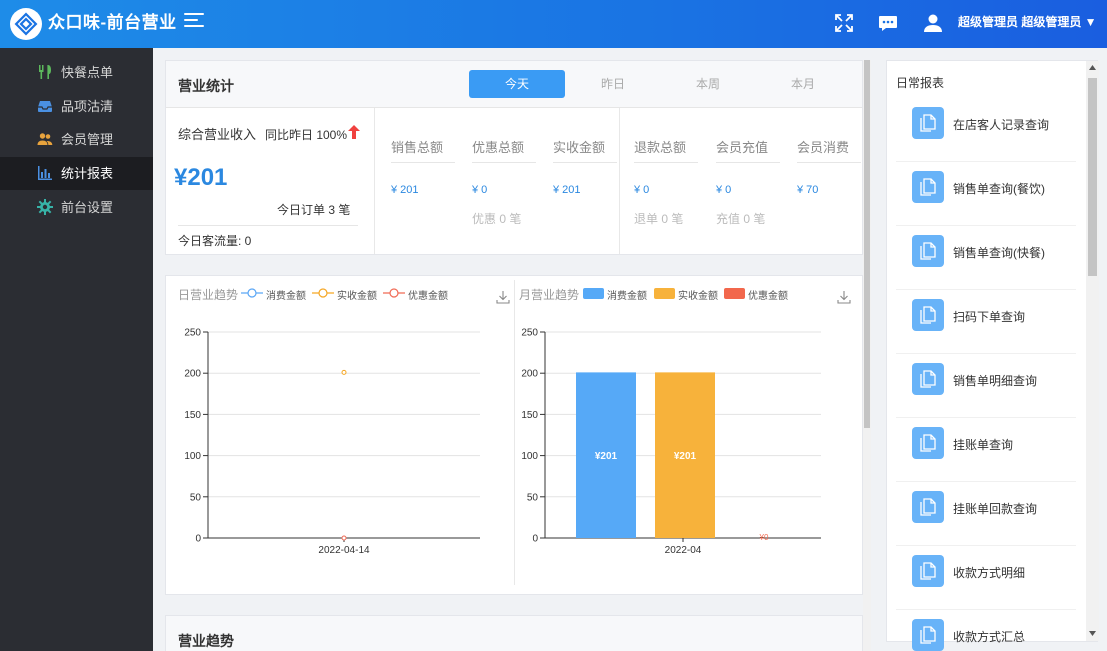 This screenshot has width=1107, height=651. Describe the element at coordinates (666, 152) in the screenshot. I see `refund-total-label: 退款总额` at that location.